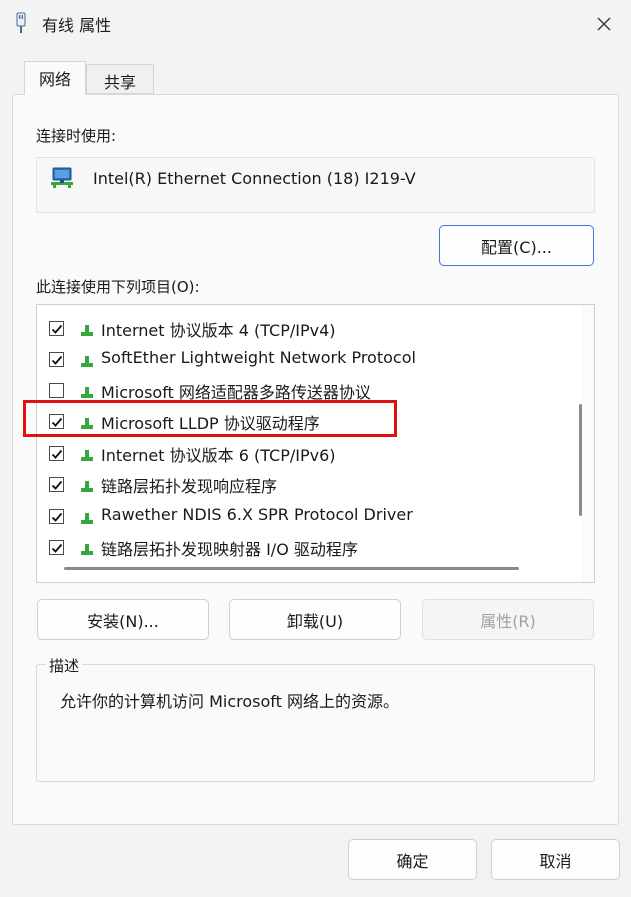 The width and height of the screenshot is (631, 897). I want to click on close-button, so click(604, 24).